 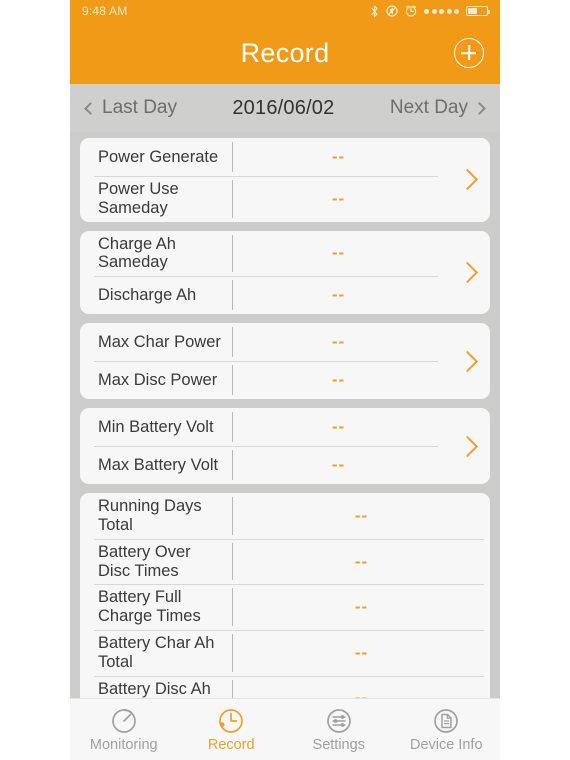 What do you see at coordinates (411, 11) in the screenshot?
I see `alarm-icon` at bounding box center [411, 11].